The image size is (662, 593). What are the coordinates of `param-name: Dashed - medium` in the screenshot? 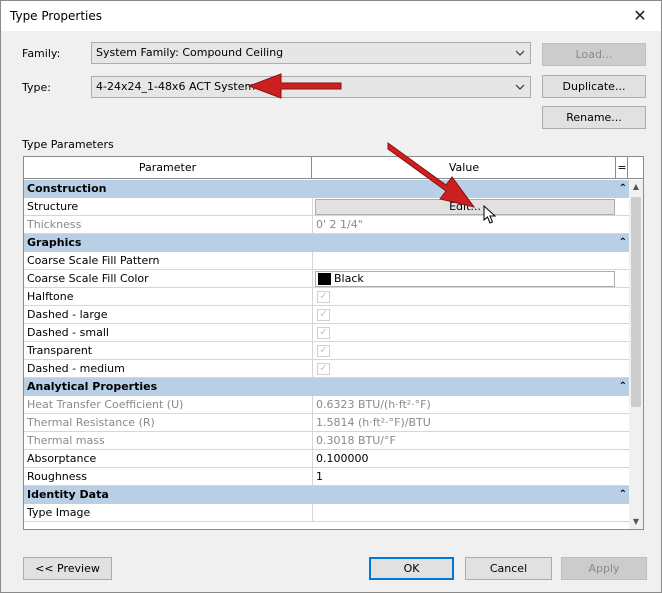 It's located at (168, 369).